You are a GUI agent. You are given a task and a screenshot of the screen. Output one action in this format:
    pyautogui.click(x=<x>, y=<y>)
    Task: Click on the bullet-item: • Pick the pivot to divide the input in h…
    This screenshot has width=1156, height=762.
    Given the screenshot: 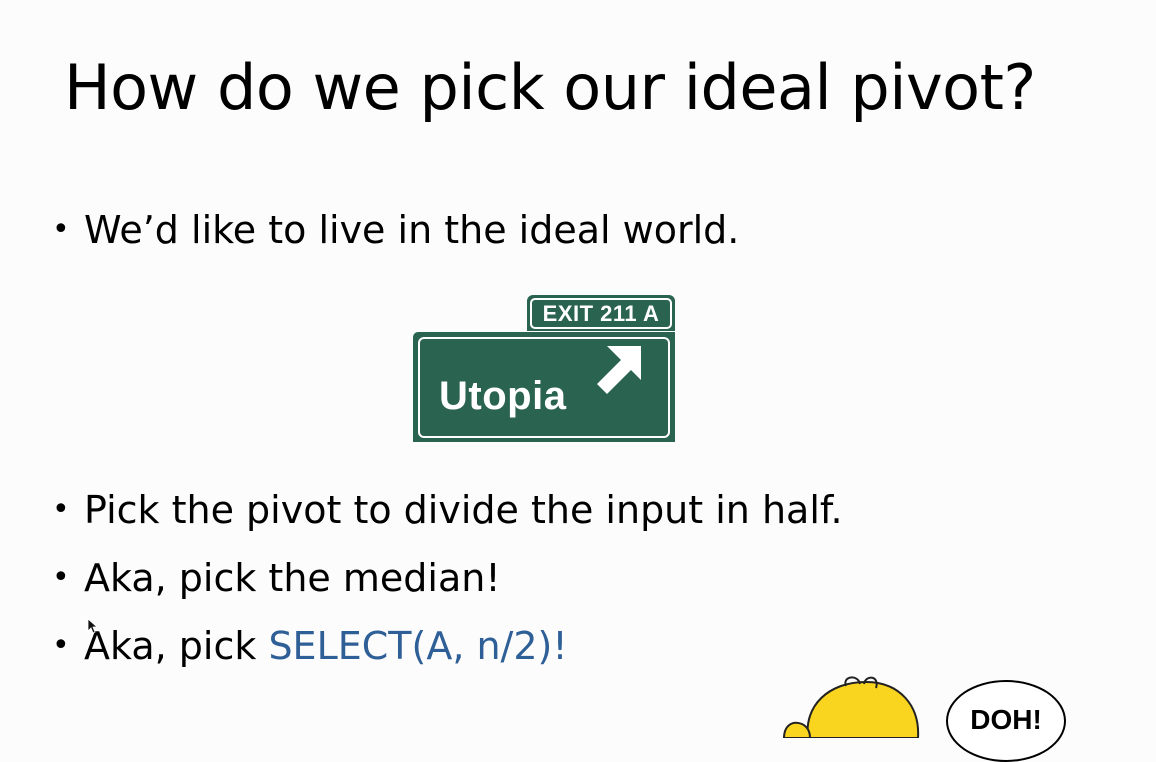 What is the action you would take?
    pyautogui.click(x=447, y=511)
    